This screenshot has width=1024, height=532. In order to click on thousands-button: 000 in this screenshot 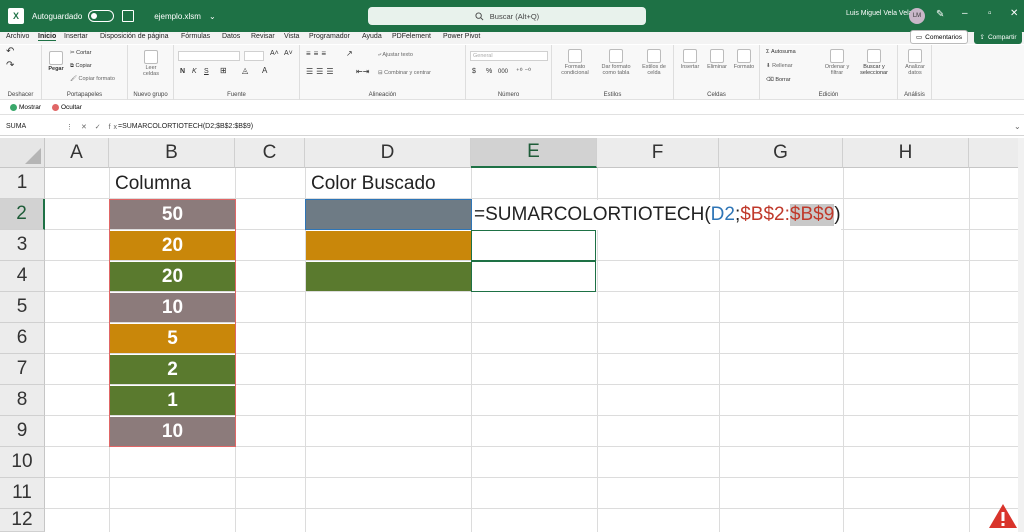, I will do `click(503, 72)`.